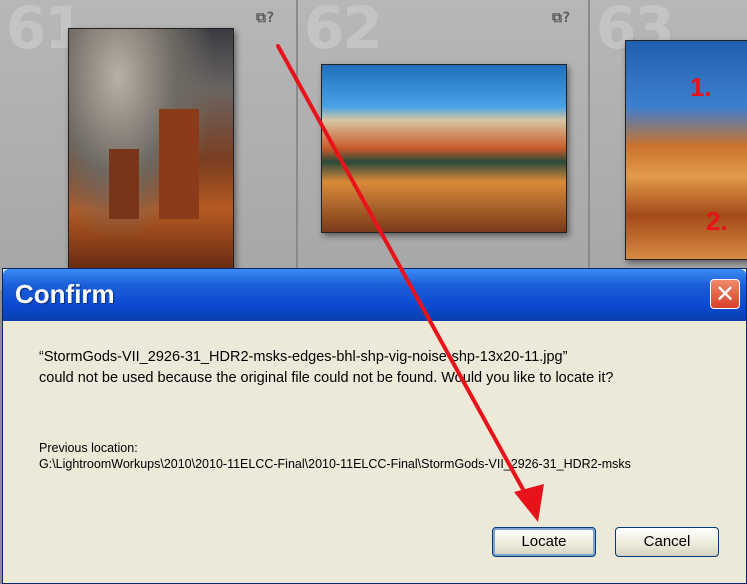  Describe the element at coordinates (151, 149) in the screenshot. I see `photo-thumbnail-storm-gods` at that location.